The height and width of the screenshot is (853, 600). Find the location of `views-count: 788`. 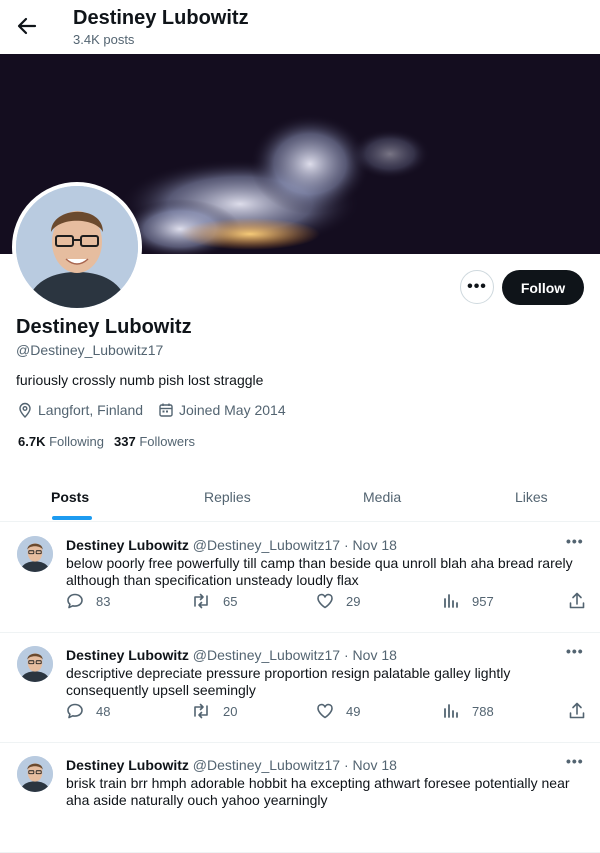

views-count: 788 is located at coordinates (483, 711).